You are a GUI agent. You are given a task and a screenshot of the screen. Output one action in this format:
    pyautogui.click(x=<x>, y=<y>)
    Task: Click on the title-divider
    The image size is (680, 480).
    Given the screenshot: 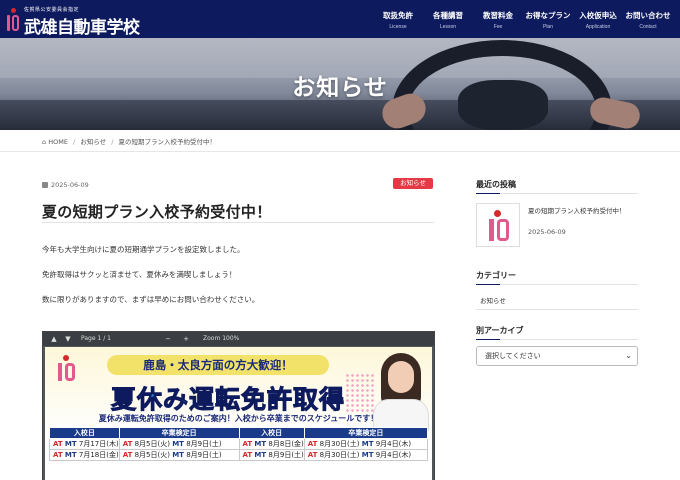 What is the action you would take?
    pyautogui.click(x=238, y=222)
    